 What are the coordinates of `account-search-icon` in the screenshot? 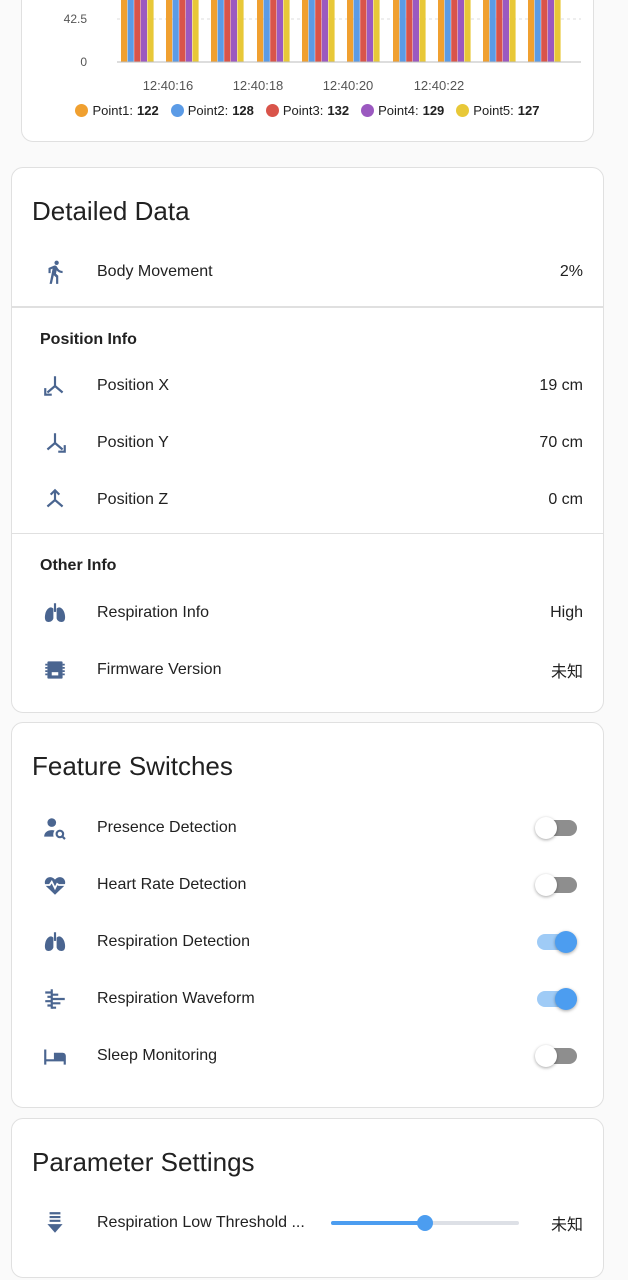 It's located at (55, 828).